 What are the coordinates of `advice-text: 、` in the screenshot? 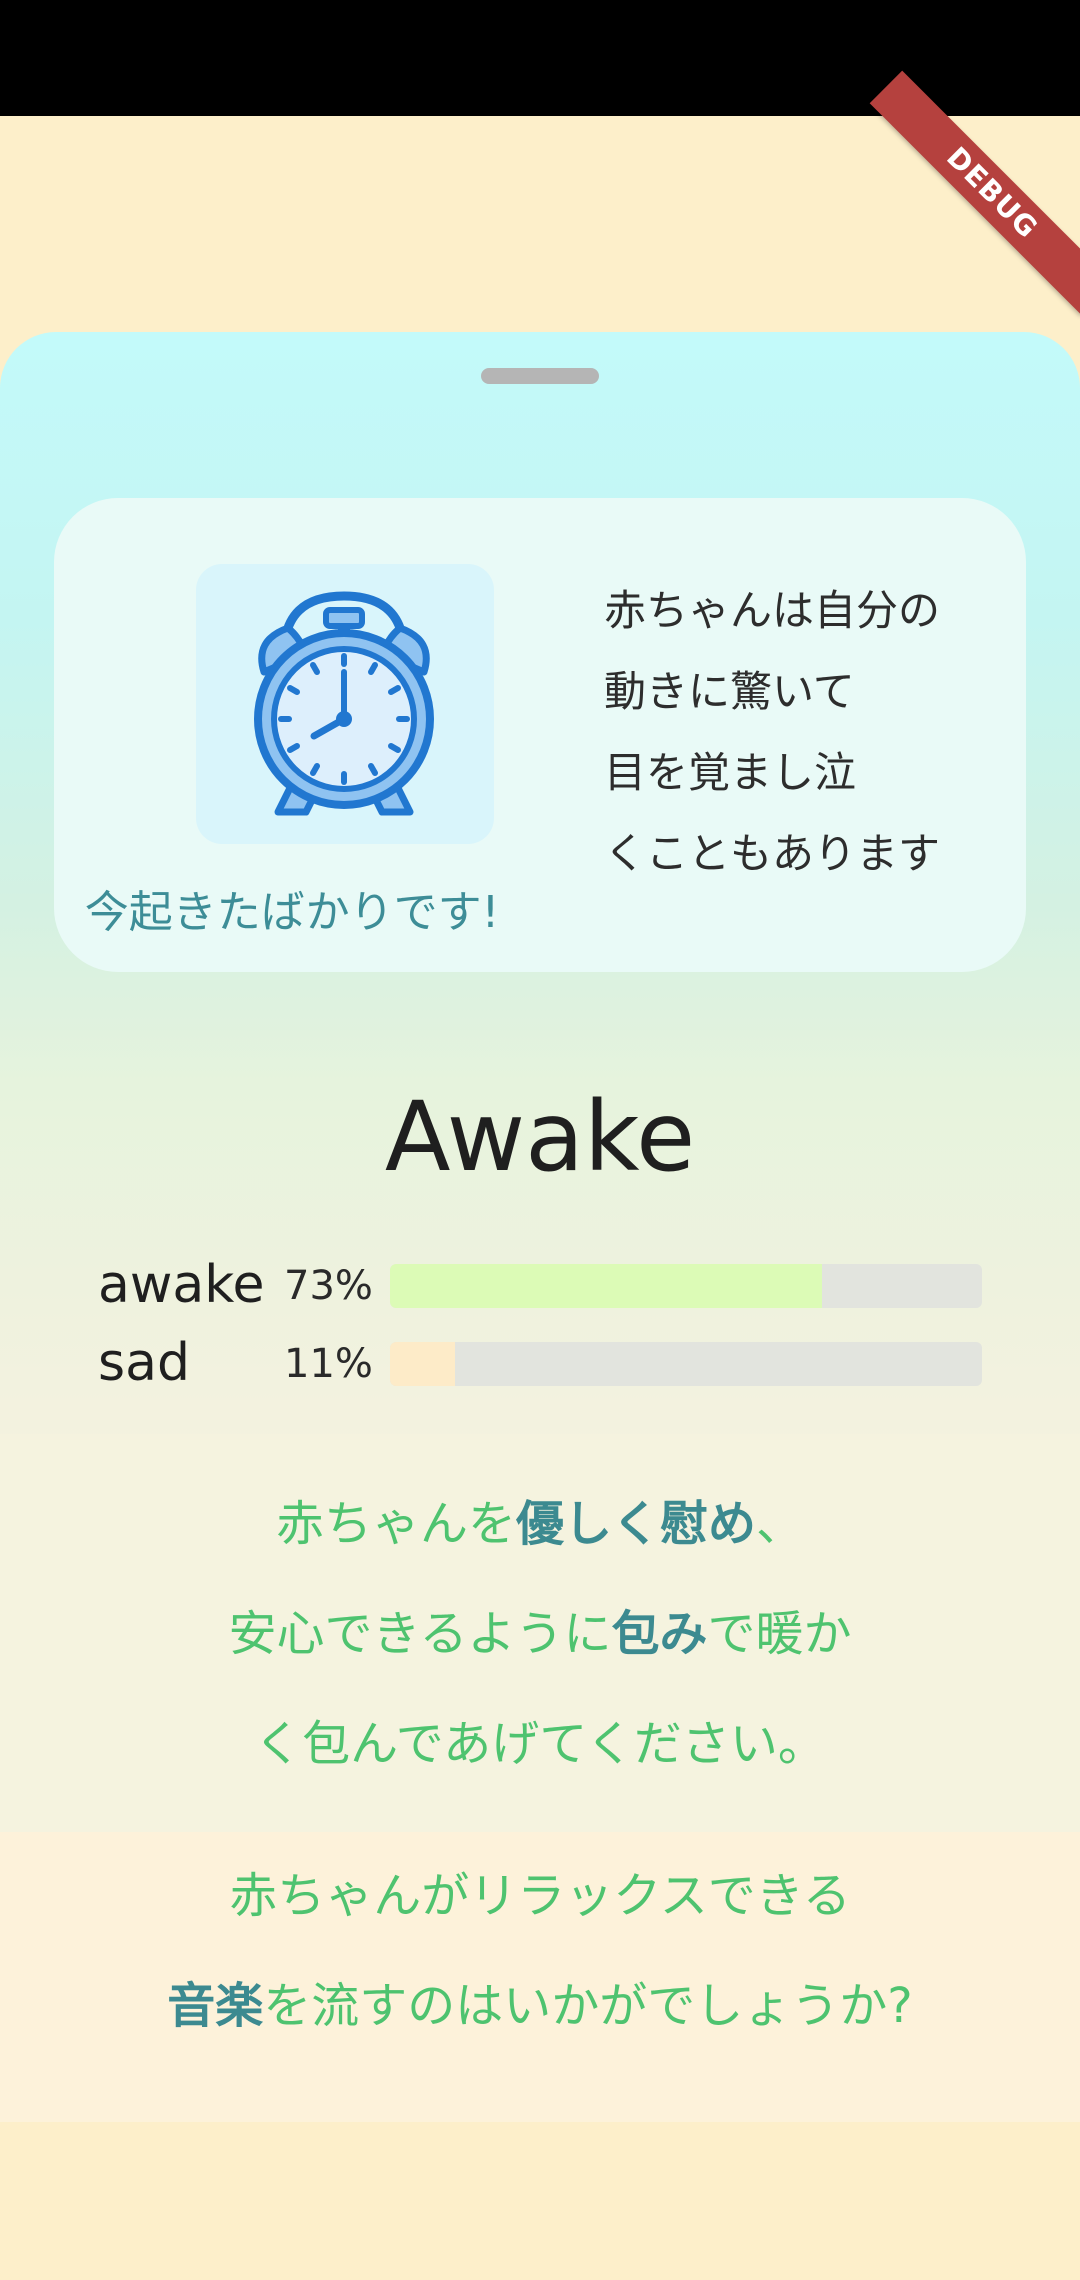 It's located at (780, 1524).